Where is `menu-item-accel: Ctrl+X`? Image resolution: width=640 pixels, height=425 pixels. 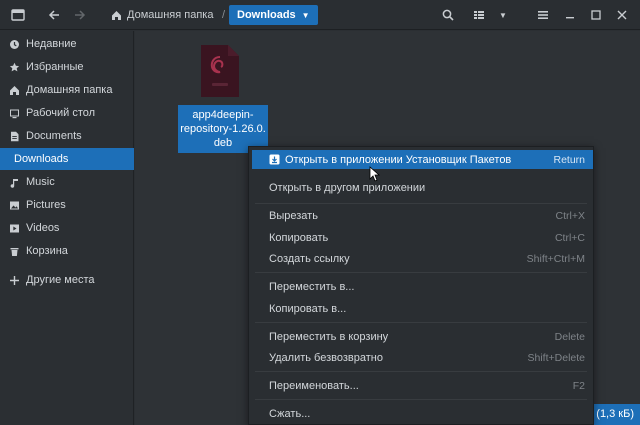
menu-item-accel: Ctrl+X is located at coordinates (570, 215).